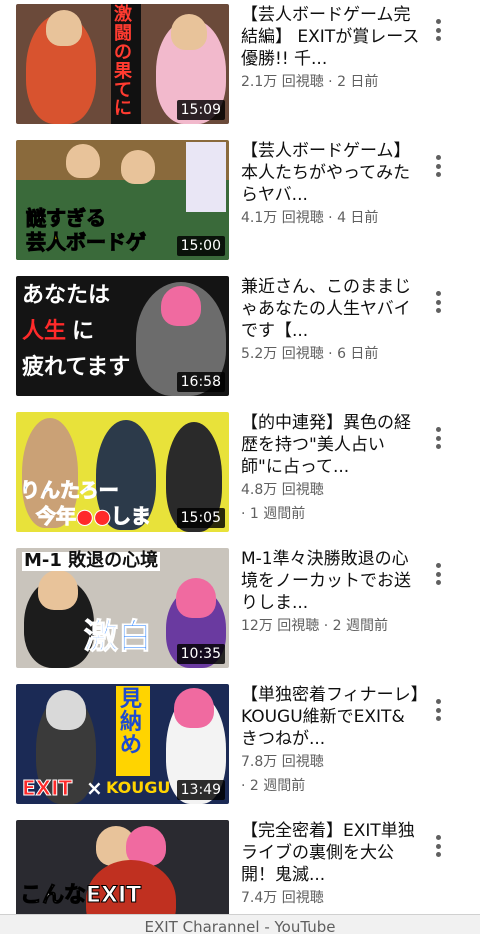 This screenshot has width=480, height=934. Describe the element at coordinates (200, 382) in the screenshot. I see `video-duration: 16:58` at that location.